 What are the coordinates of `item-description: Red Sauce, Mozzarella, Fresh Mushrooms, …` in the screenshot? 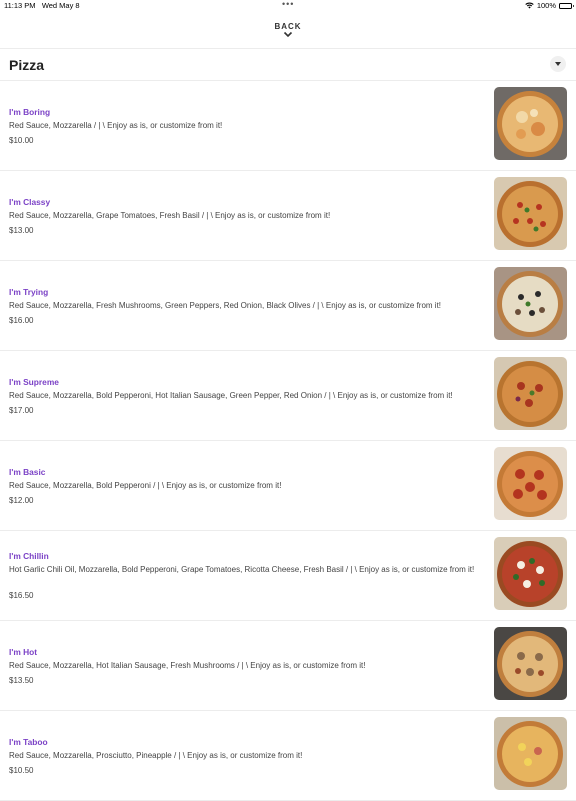 It's located at (225, 305).